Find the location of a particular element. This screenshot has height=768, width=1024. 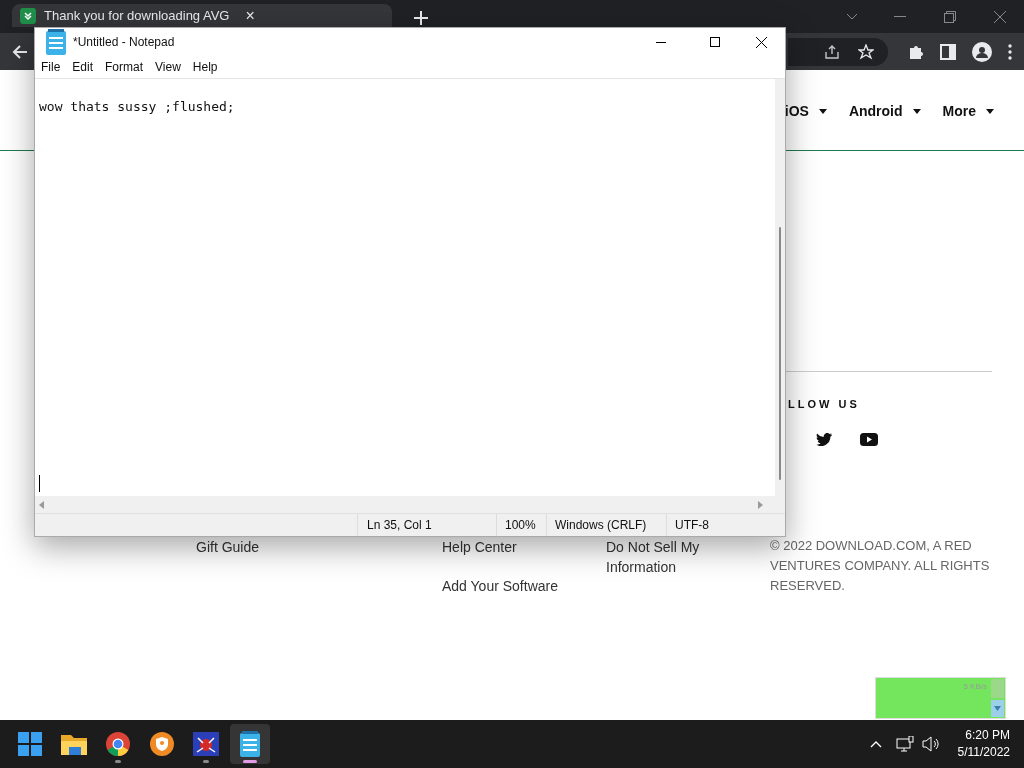

close-icon is located at coordinates (761, 42).